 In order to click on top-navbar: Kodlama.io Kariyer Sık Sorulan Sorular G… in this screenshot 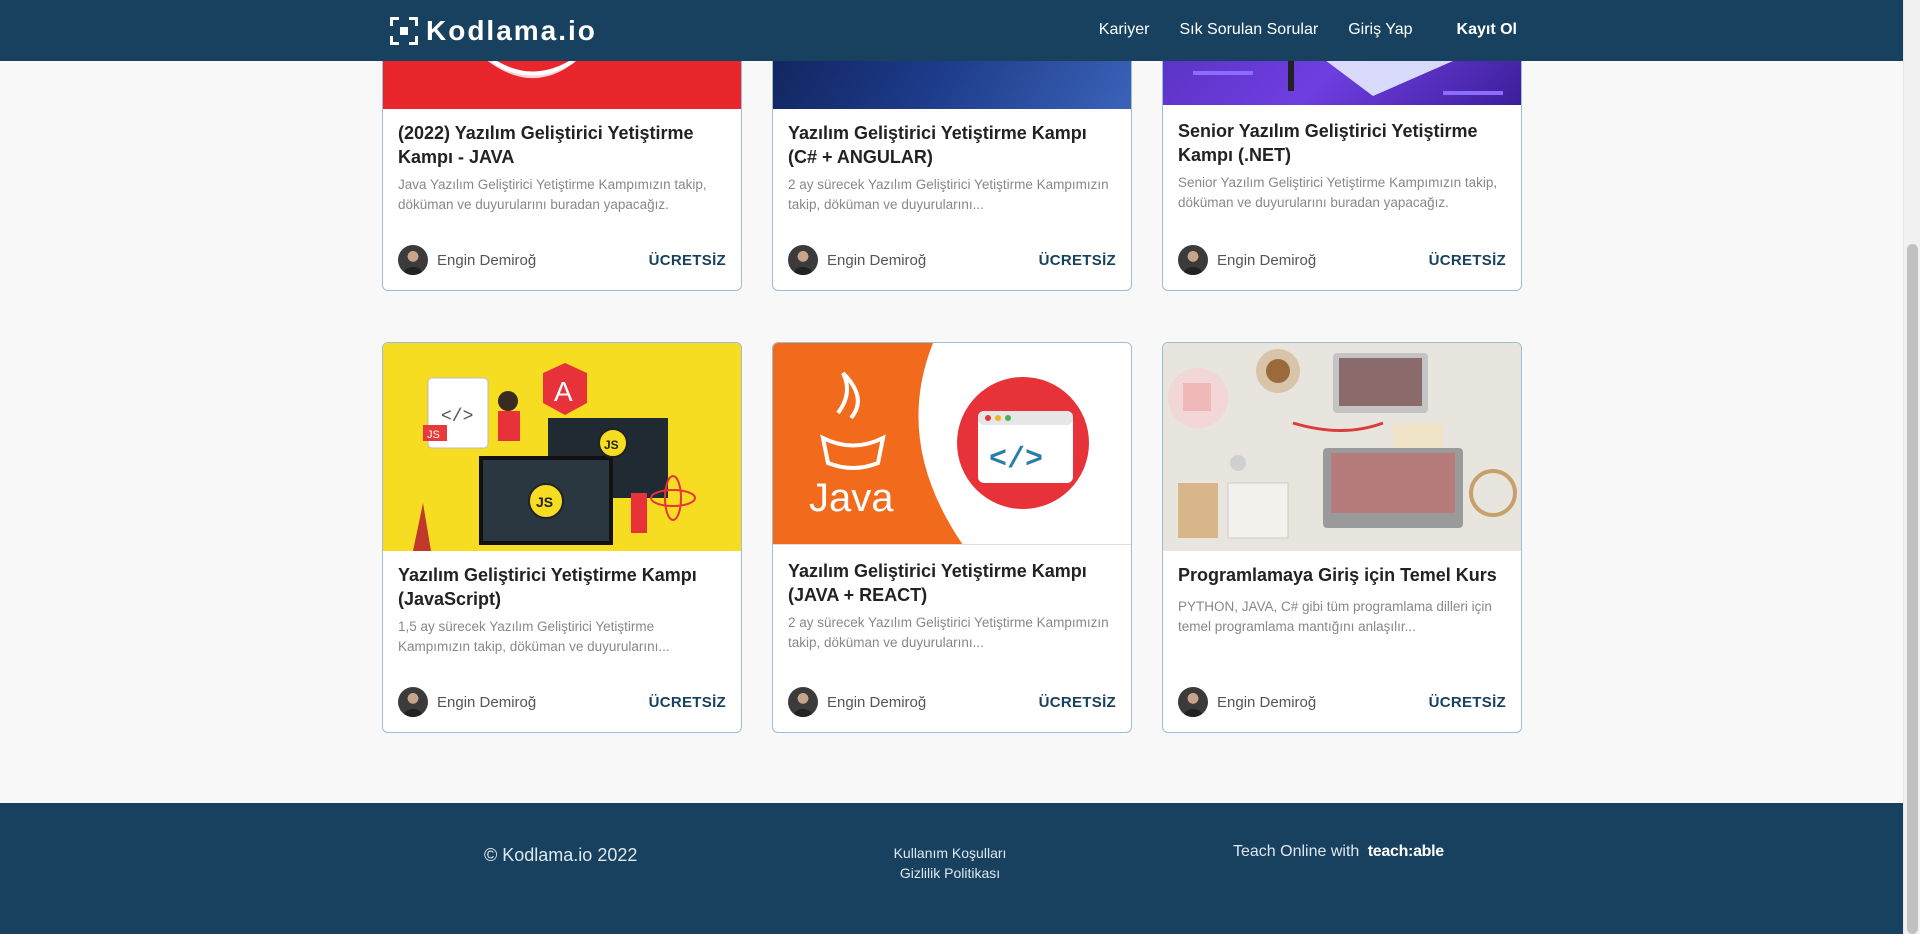, I will do `click(951, 30)`.